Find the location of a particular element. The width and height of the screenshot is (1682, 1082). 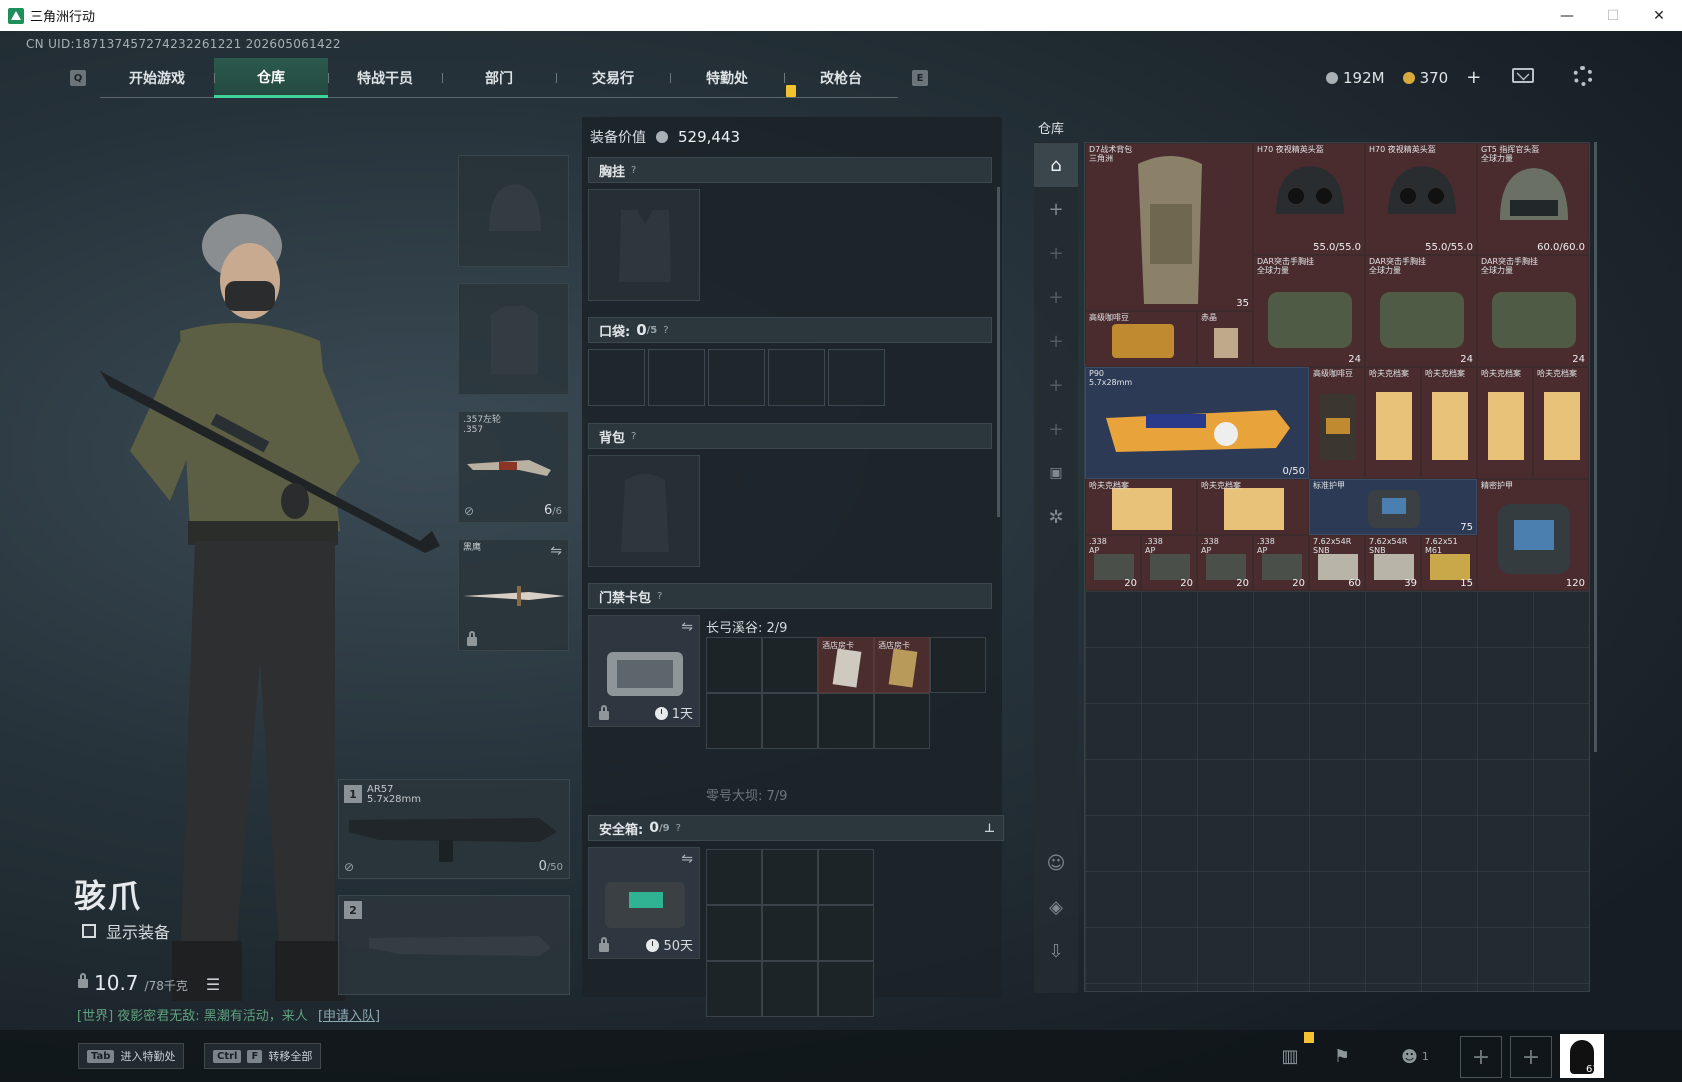

primary-weapon-slot: 1 AR57 5.7x28mm ⊘ 0/50 is located at coordinates (454, 829).